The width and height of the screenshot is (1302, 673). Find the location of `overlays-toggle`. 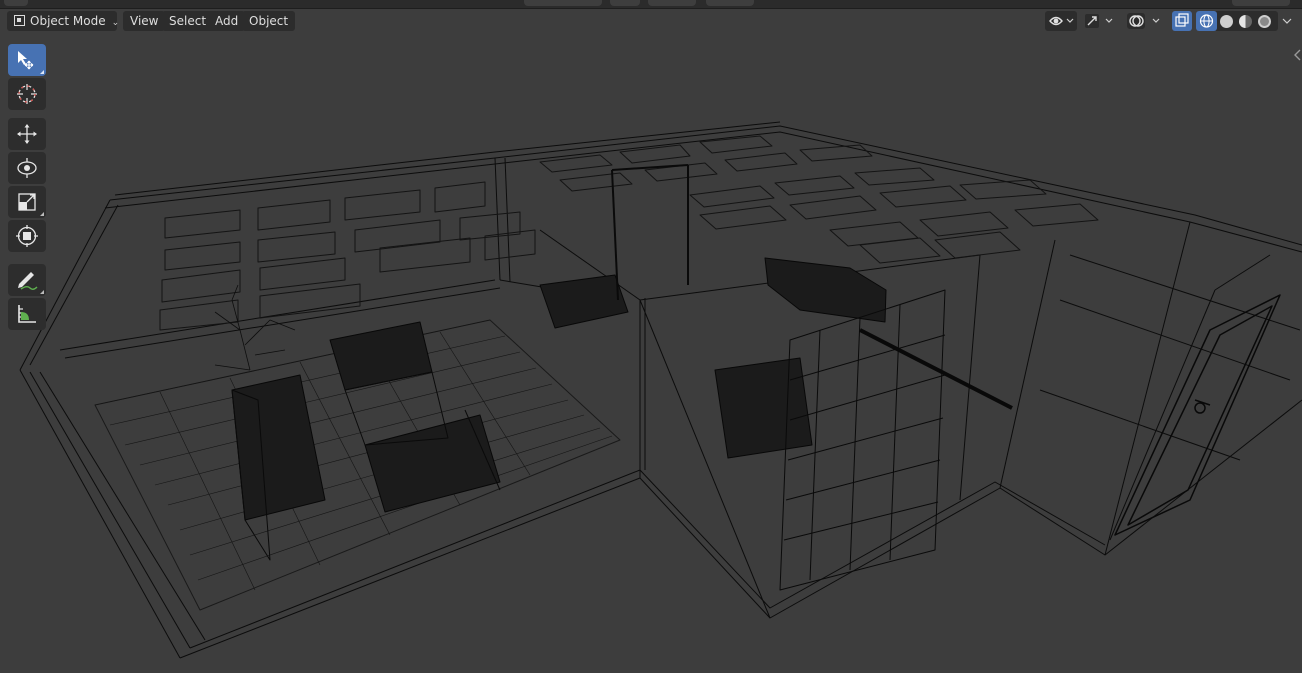

overlays-toggle is located at coordinates (1145, 21).